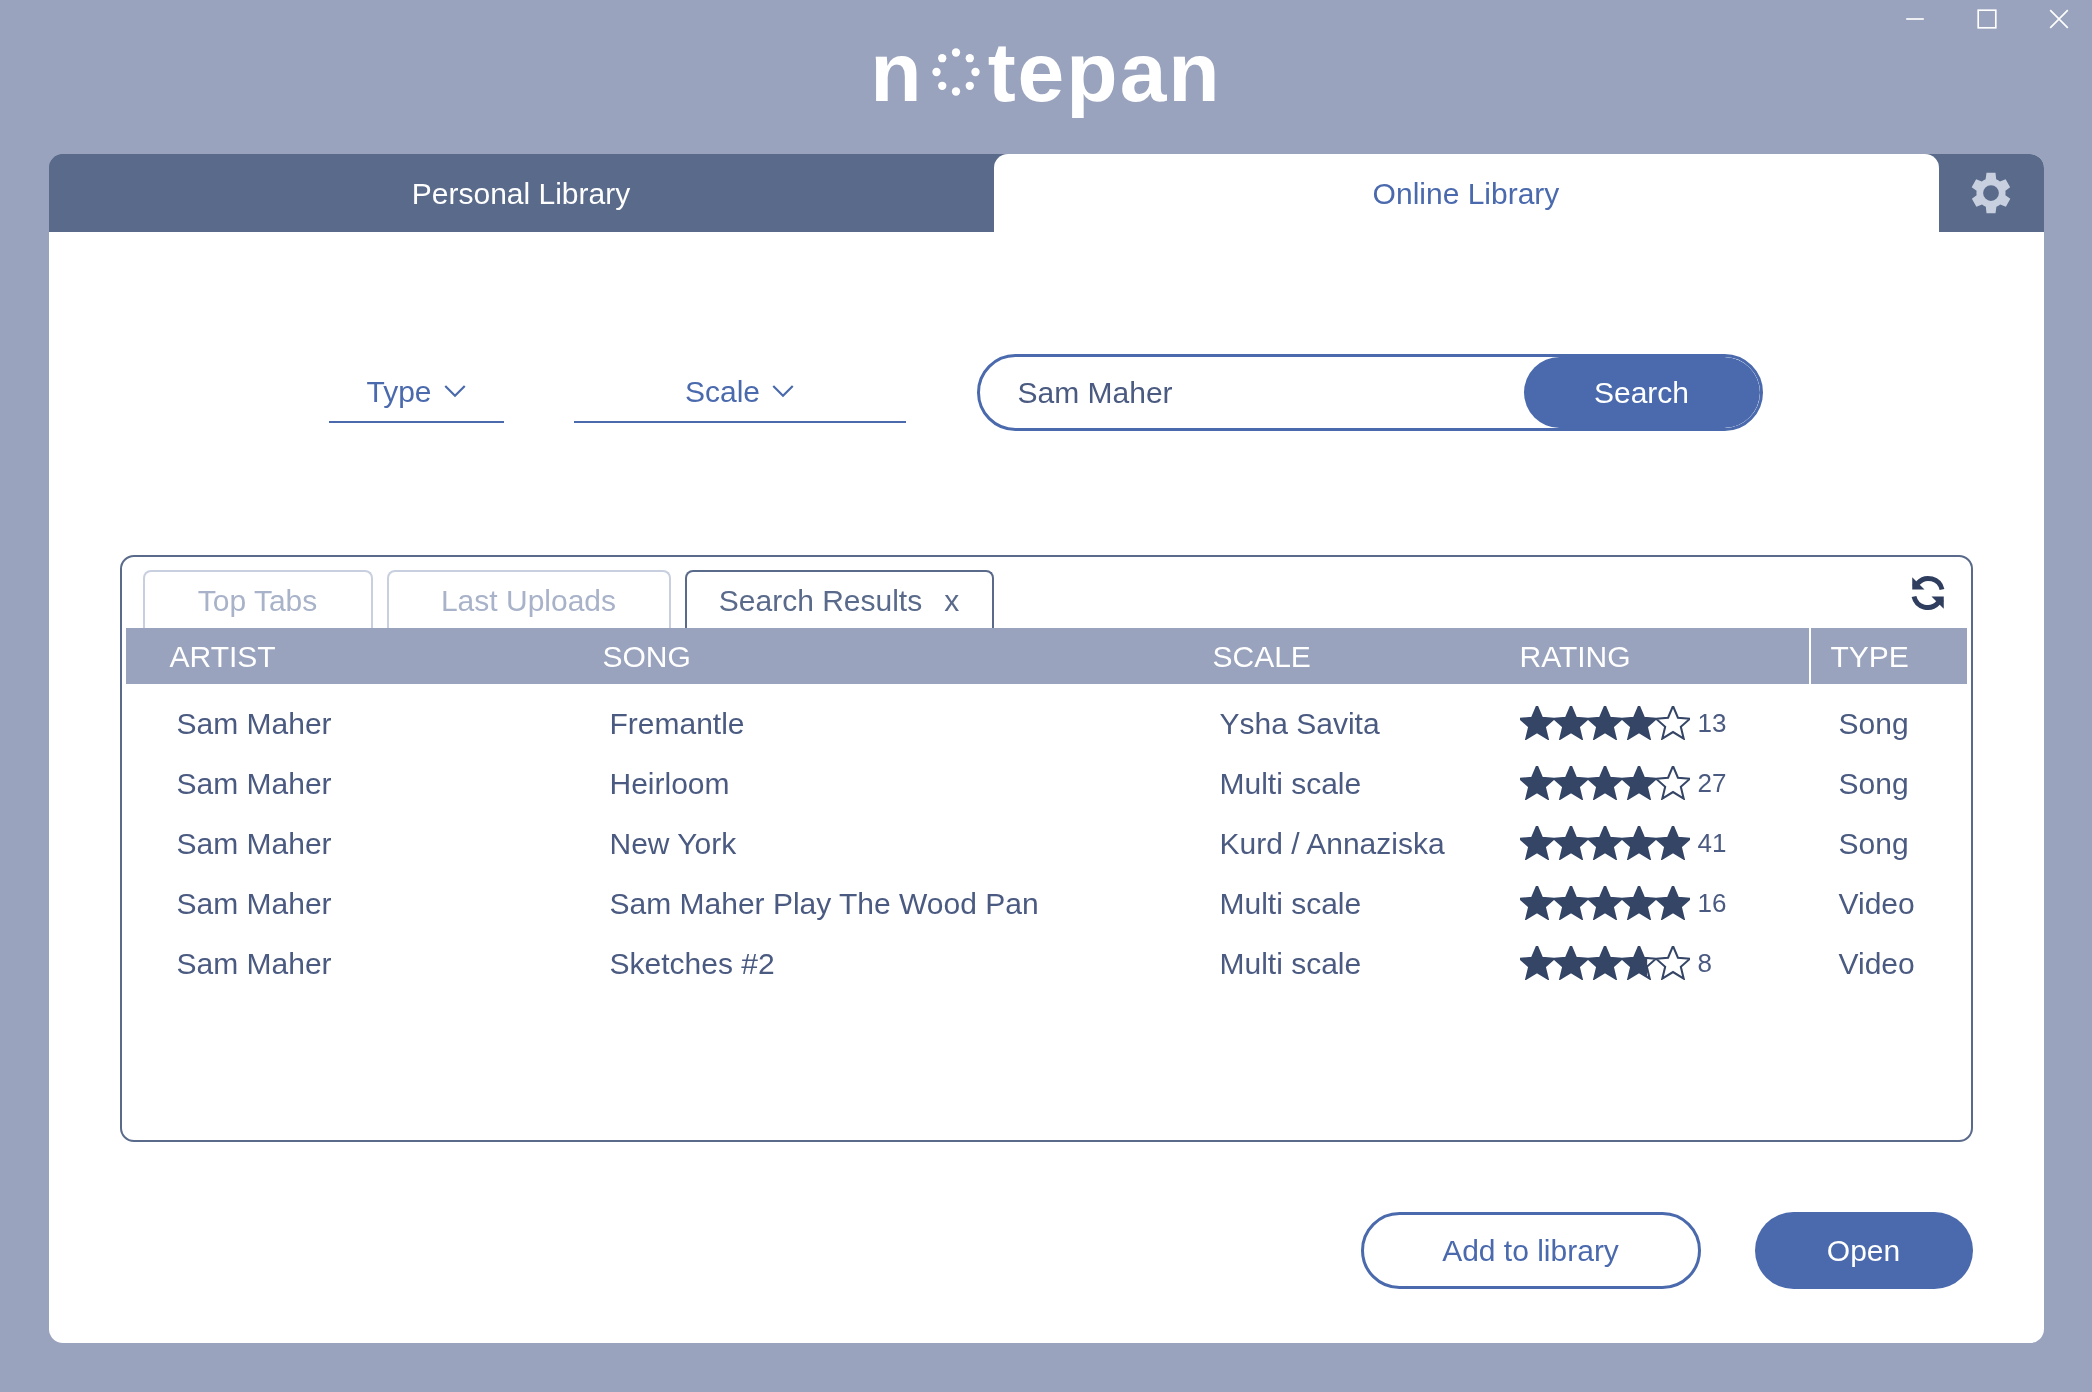  I want to click on filter-dropdown: Scale, so click(739, 392).